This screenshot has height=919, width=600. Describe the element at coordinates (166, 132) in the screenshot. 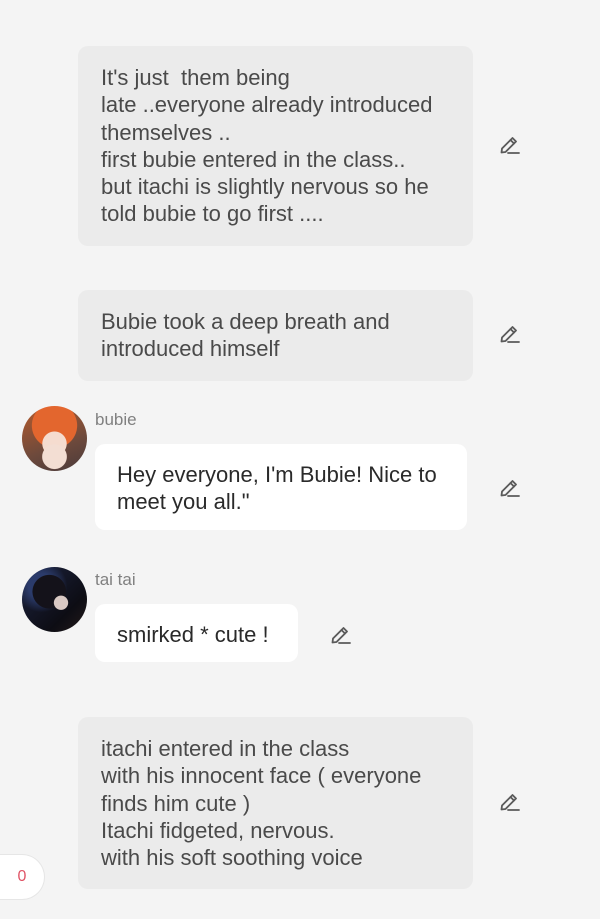

I see `message-line: themselves ..` at that location.